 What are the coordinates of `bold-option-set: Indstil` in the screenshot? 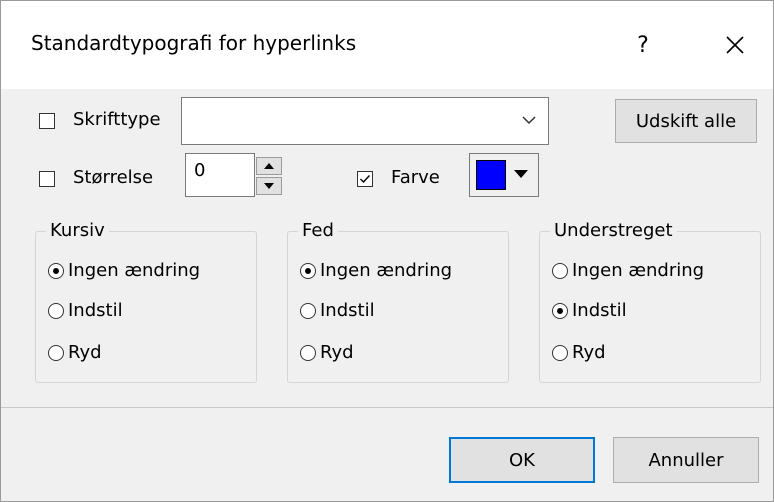 It's located at (337, 310).